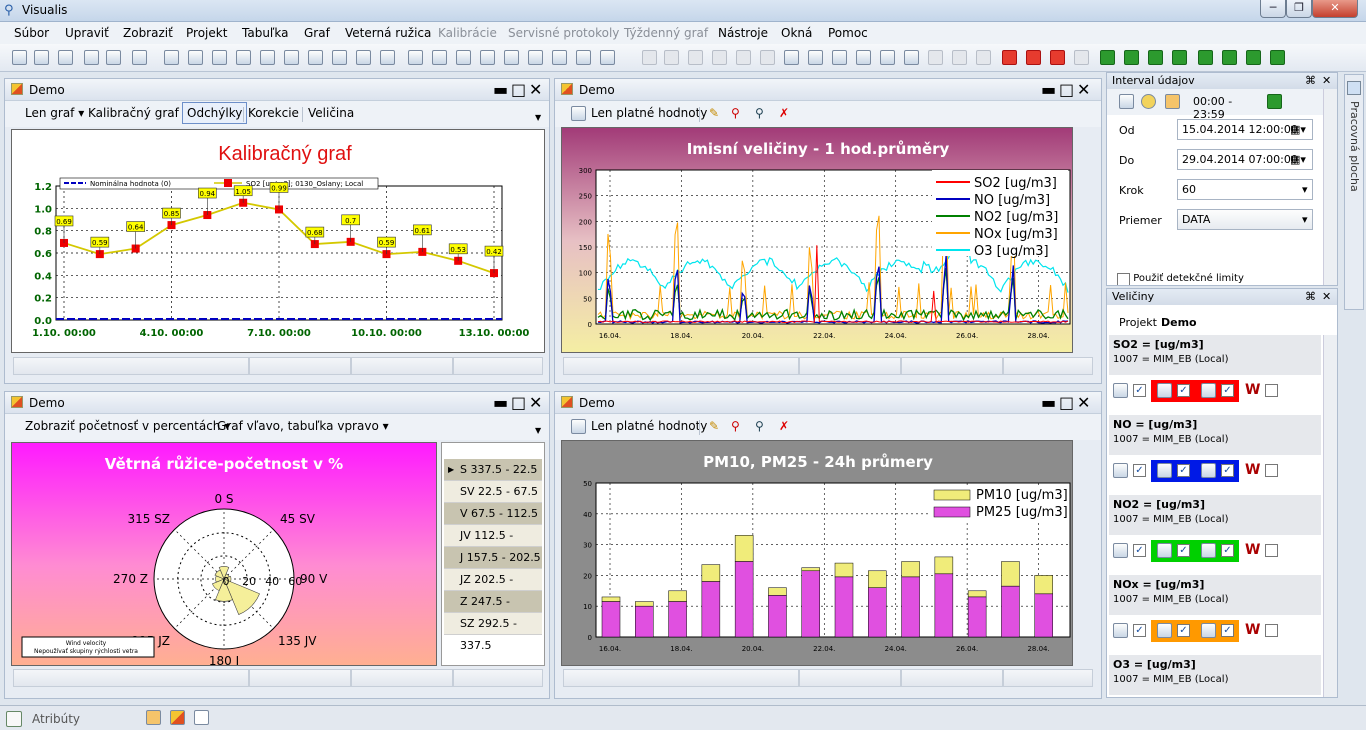 This screenshot has width=1366, height=730. Describe the element at coordinates (493, 514) in the screenshot. I see `windrose-row: V 67.5 - 112.5` at that location.